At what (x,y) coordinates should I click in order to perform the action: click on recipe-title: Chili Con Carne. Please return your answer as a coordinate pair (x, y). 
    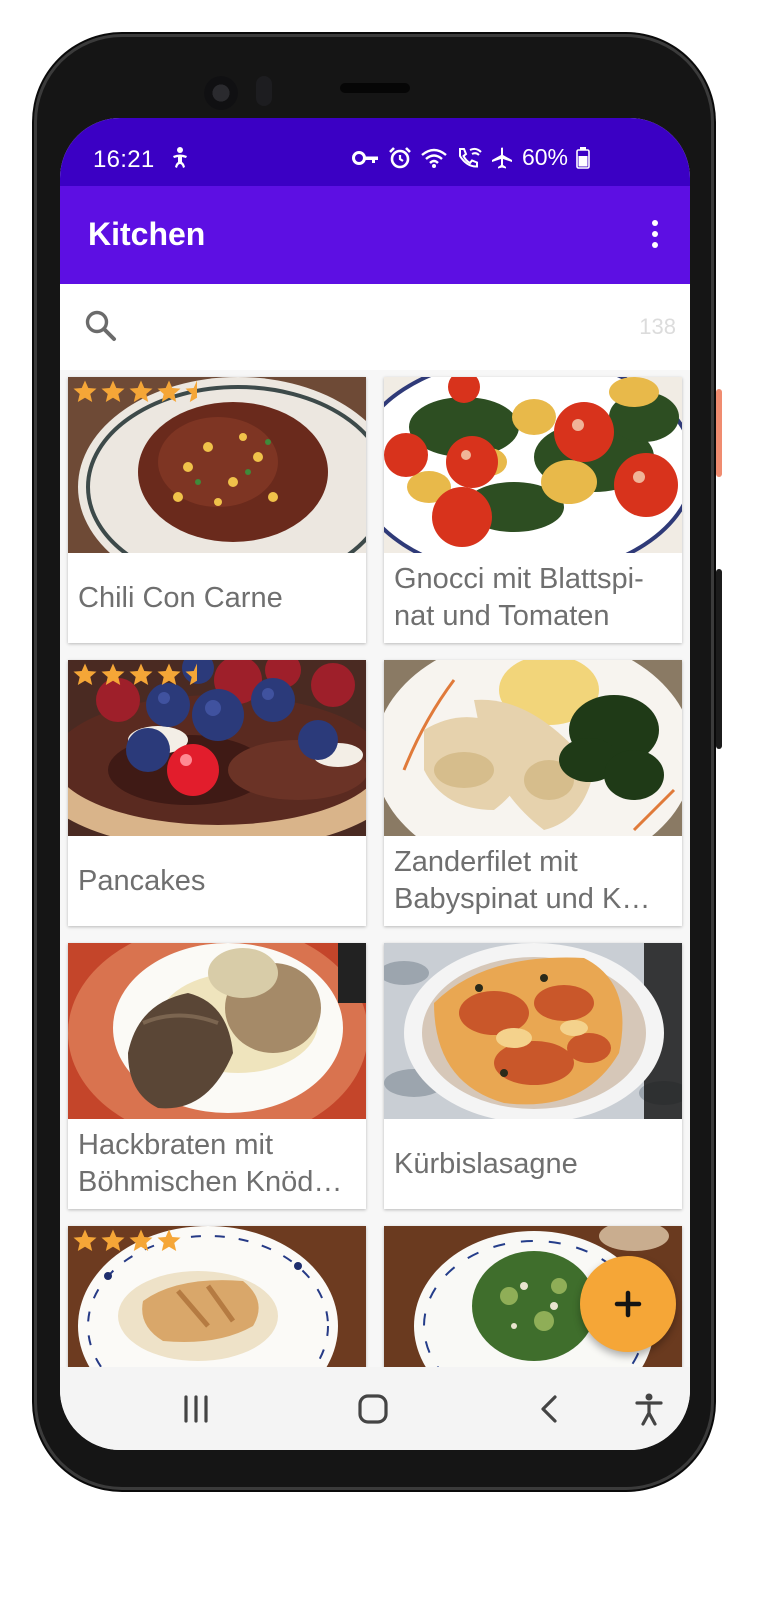
    Looking at the image, I should click on (180, 597).